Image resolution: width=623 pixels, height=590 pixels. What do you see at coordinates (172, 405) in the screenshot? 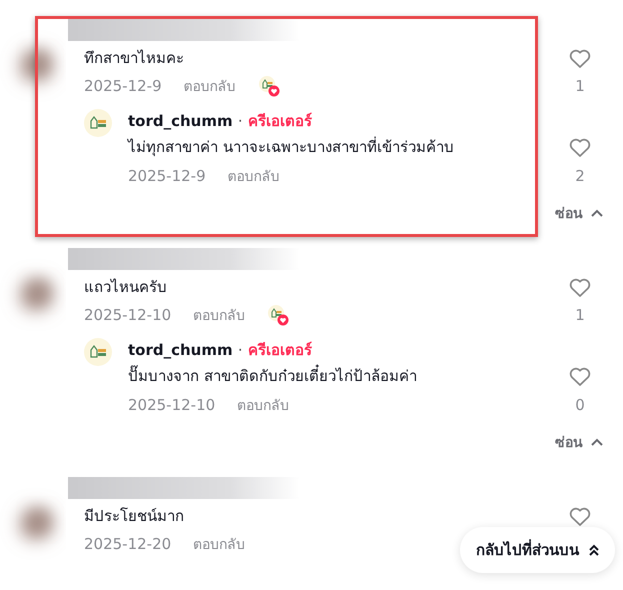
I see `reply-date: 2025-12-10` at bounding box center [172, 405].